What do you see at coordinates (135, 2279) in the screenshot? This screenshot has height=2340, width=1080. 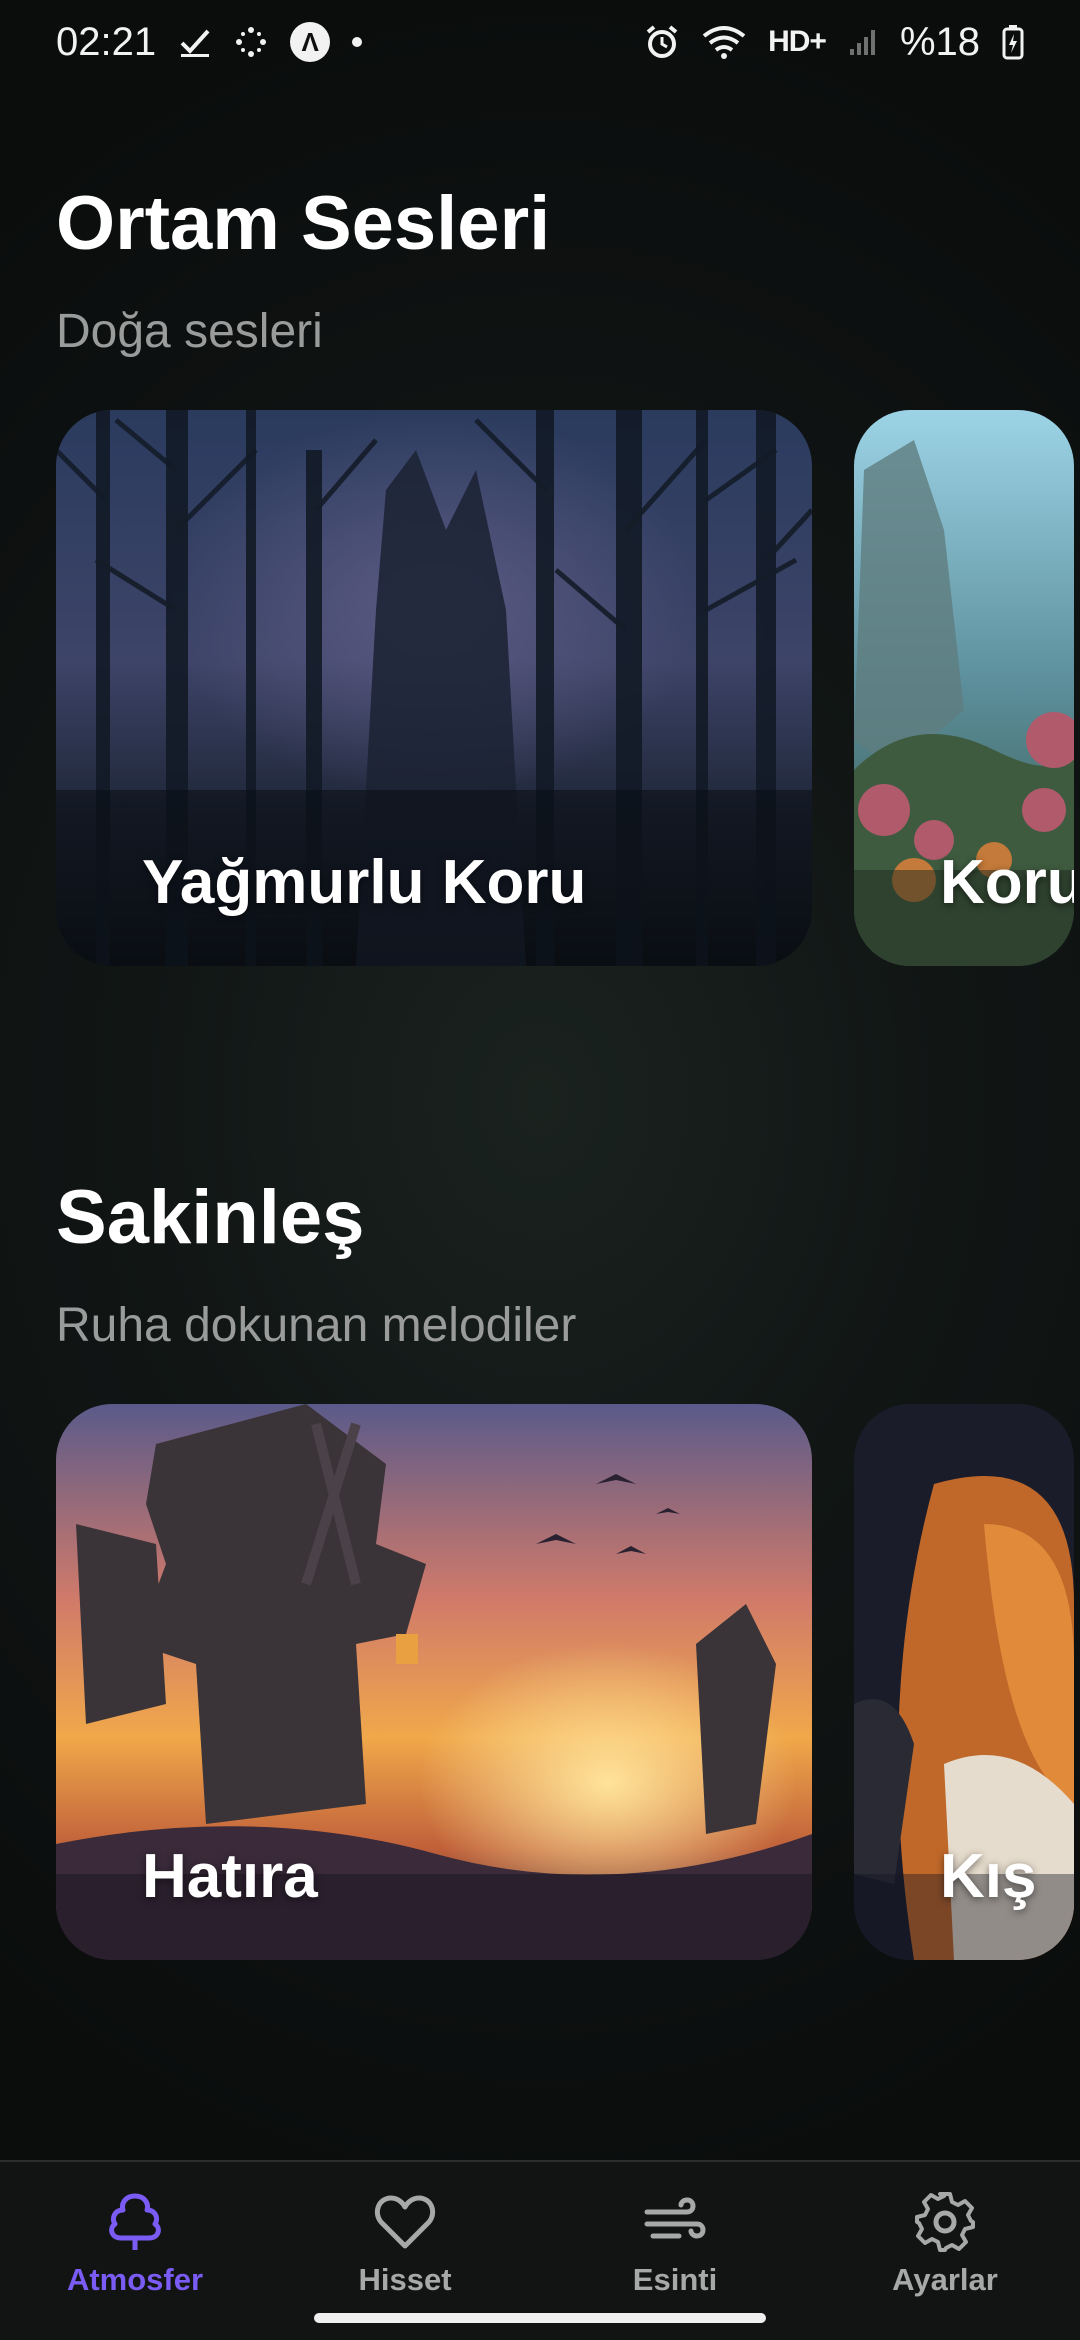 I see `nav-label: Atmosfer` at bounding box center [135, 2279].